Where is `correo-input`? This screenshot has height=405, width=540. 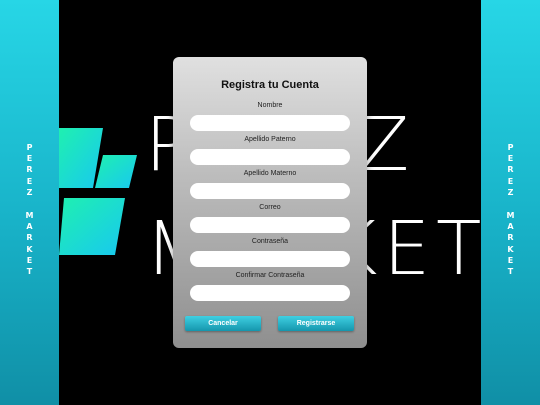 correo-input is located at coordinates (270, 225).